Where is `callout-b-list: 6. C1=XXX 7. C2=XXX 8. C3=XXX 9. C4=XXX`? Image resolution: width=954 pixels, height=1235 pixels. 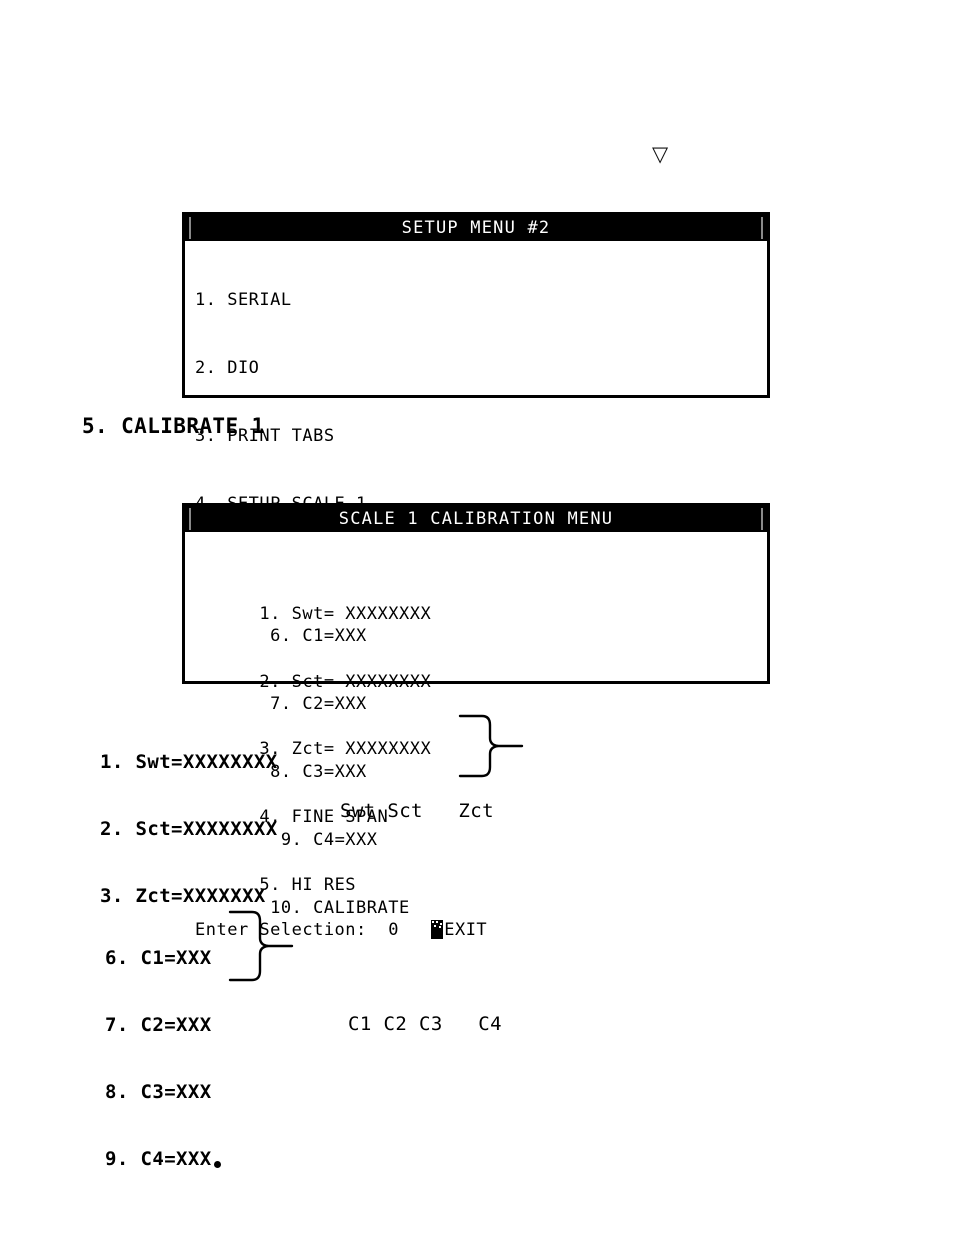
callout-b-list: 6. C1=XXX 7. C2=XXX 8. C3=XXX 9. C4=XXX is located at coordinates (158, 1048).